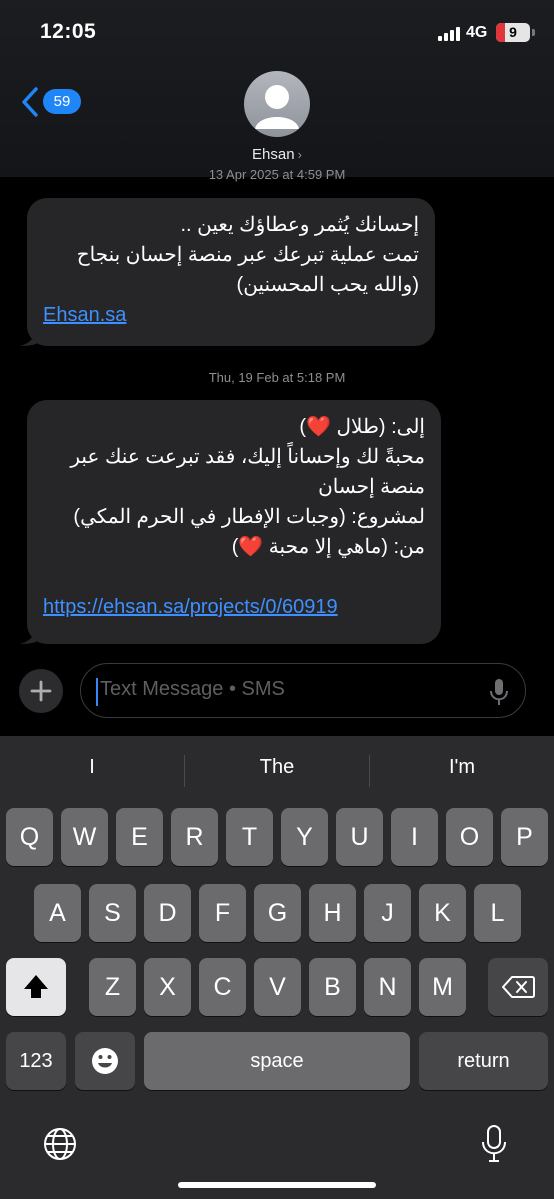 This screenshot has height=1199, width=554. I want to click on key-k: K, so click(442, 913).